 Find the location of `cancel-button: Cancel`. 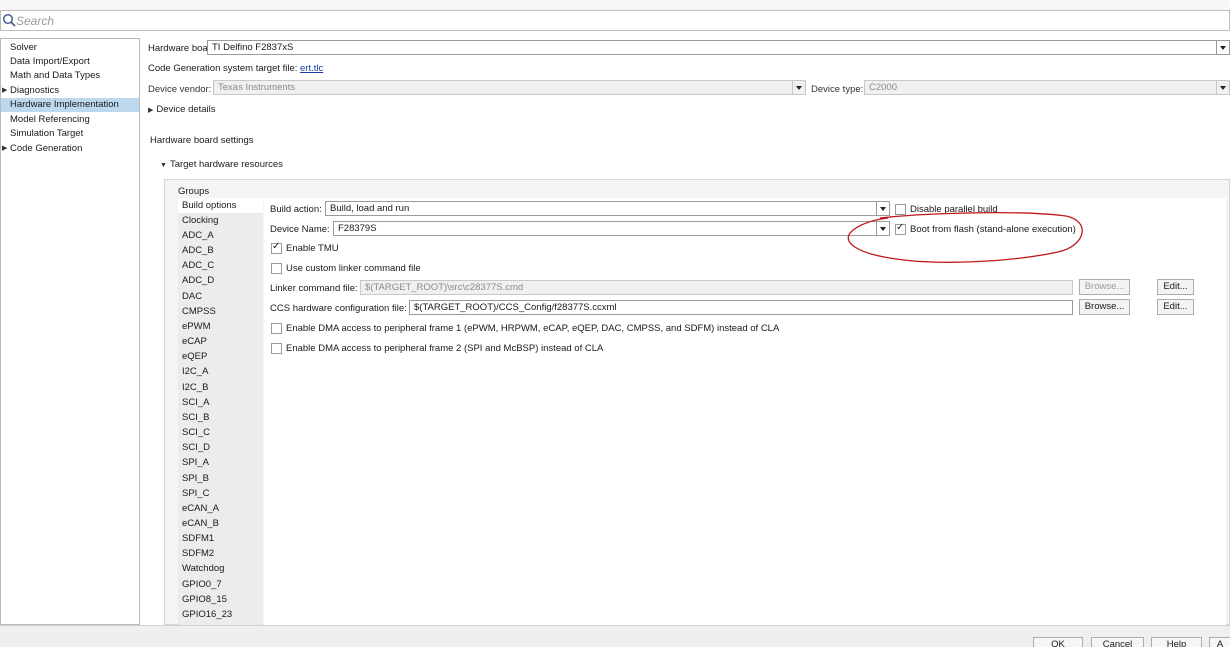

cancel-button: Cancel is located at coordinates (1117, 642).